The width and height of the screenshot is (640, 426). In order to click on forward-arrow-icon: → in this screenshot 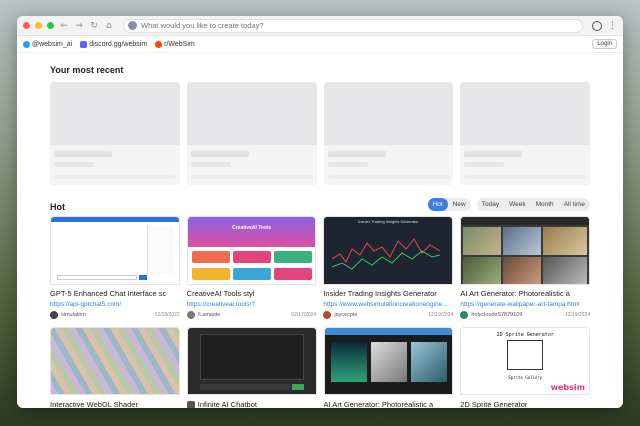, I will do `click(79, 26)`.